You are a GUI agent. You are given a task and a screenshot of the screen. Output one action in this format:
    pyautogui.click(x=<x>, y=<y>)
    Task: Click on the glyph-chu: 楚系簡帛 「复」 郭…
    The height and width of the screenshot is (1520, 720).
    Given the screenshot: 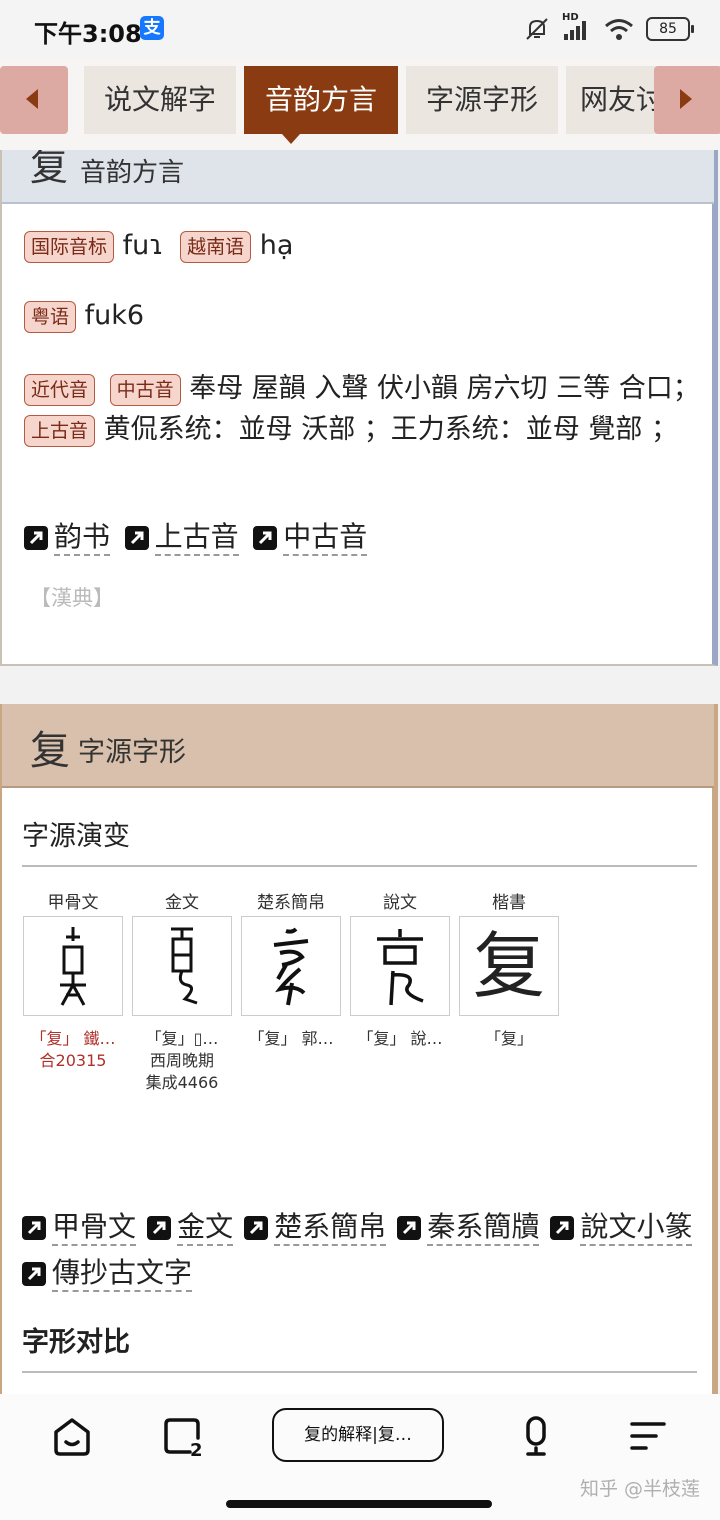 What is the action you would take?
    pyautogui.click(x=291, y=969)
    